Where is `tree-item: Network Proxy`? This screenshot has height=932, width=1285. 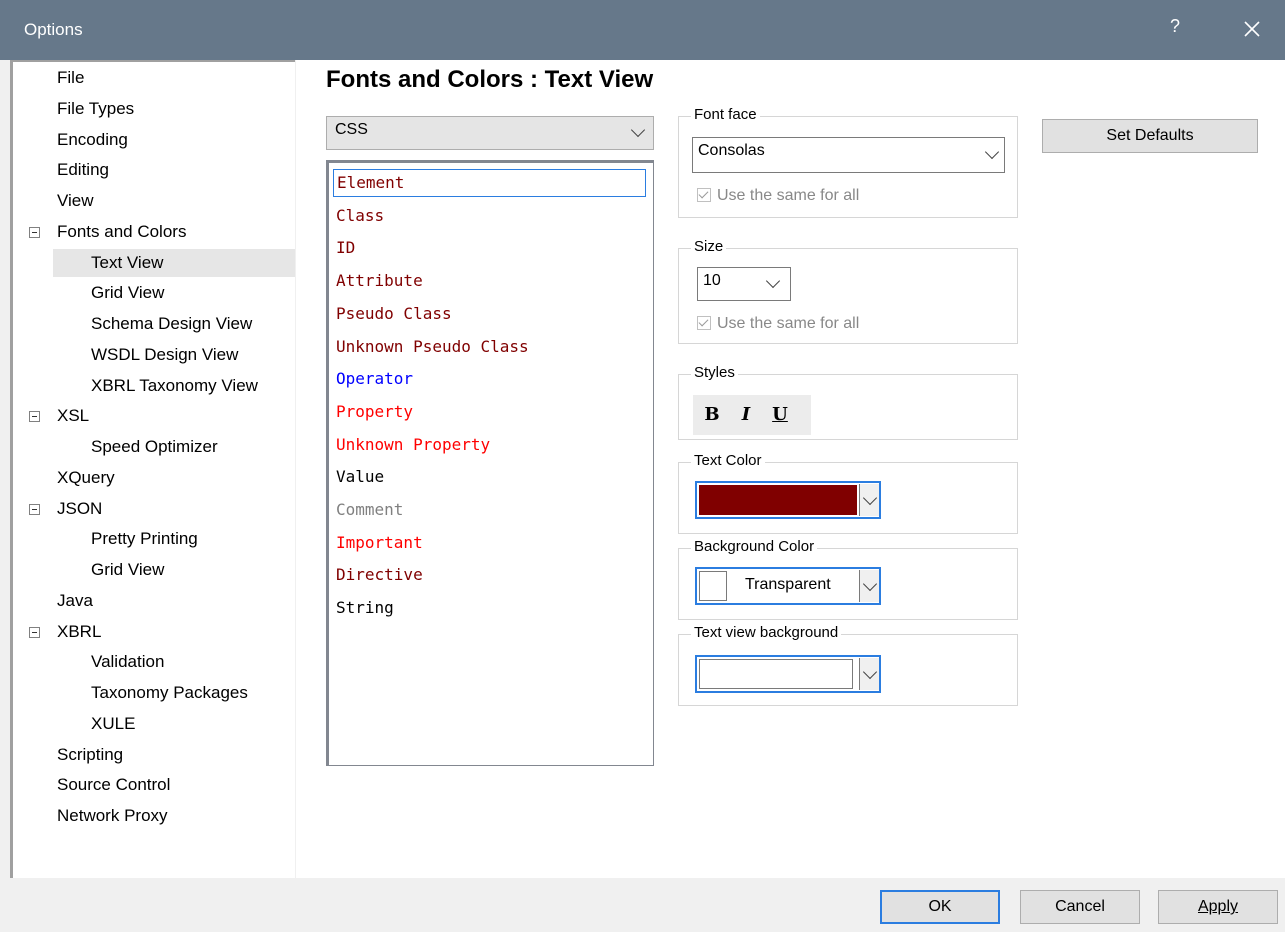
tree-item: Network Proxy is located at coordinates (112, 816).